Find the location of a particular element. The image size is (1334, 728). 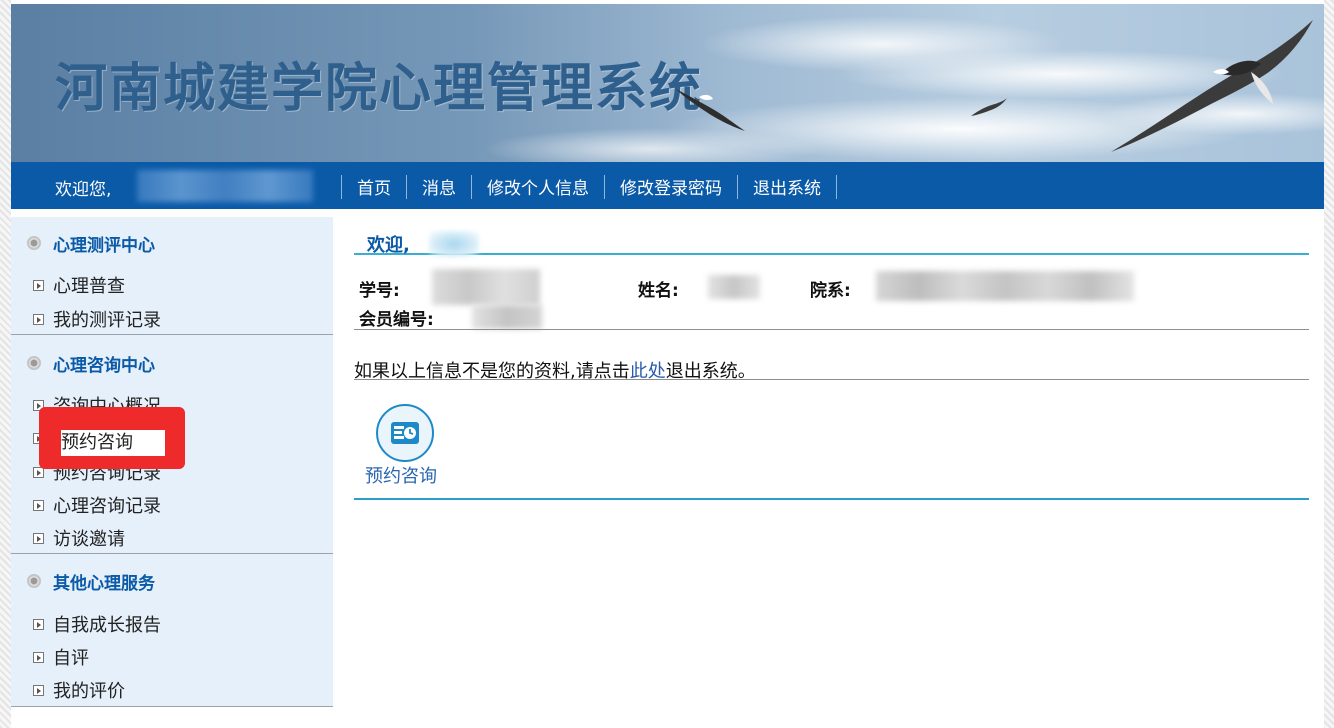

nav-menu: 首页 消息 修改个人信息 修改登录密码 退出系统 is located at coordinates (589, 186).